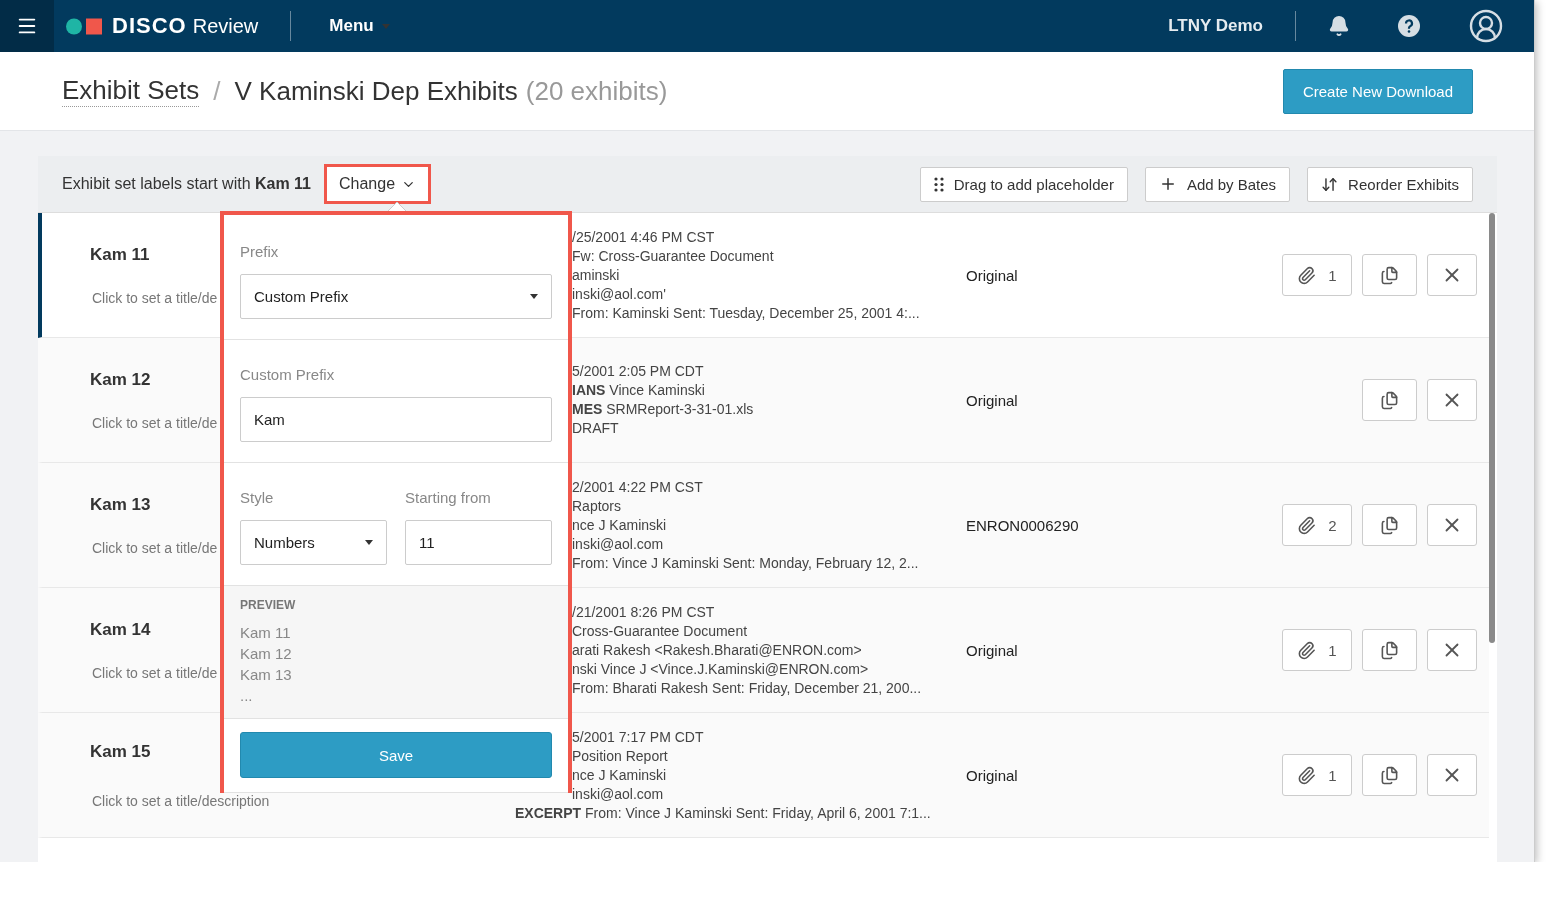 The height and width of the screenshot is (898, 1558). I want to click on detail-line: DRAFT, so click(595, 428).